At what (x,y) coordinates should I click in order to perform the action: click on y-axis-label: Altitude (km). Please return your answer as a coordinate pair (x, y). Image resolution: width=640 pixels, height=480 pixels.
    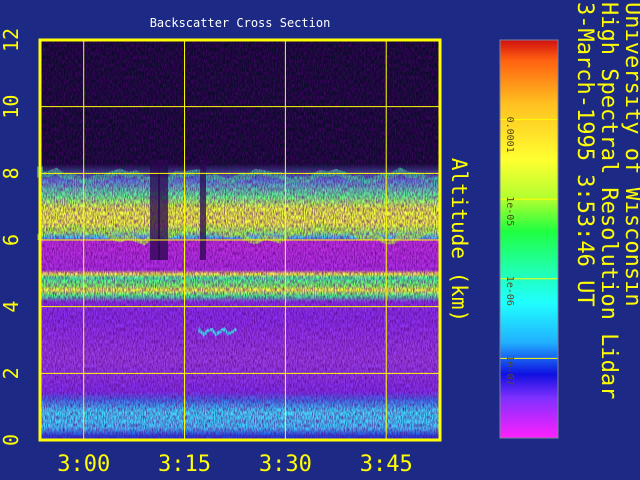
    Looking at the image, I should click on (459, 240).